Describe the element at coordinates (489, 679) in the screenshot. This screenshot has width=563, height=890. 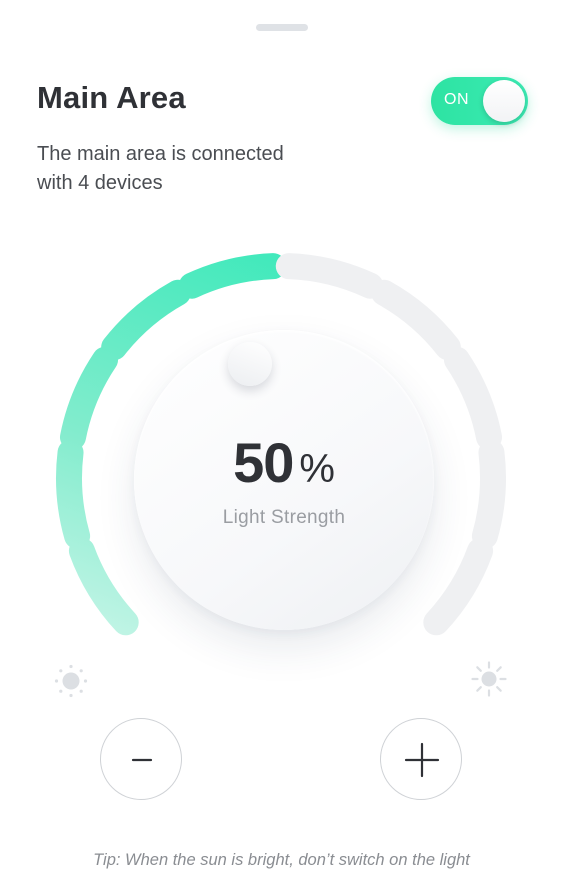
I see `sun-bright-icon` at that location.